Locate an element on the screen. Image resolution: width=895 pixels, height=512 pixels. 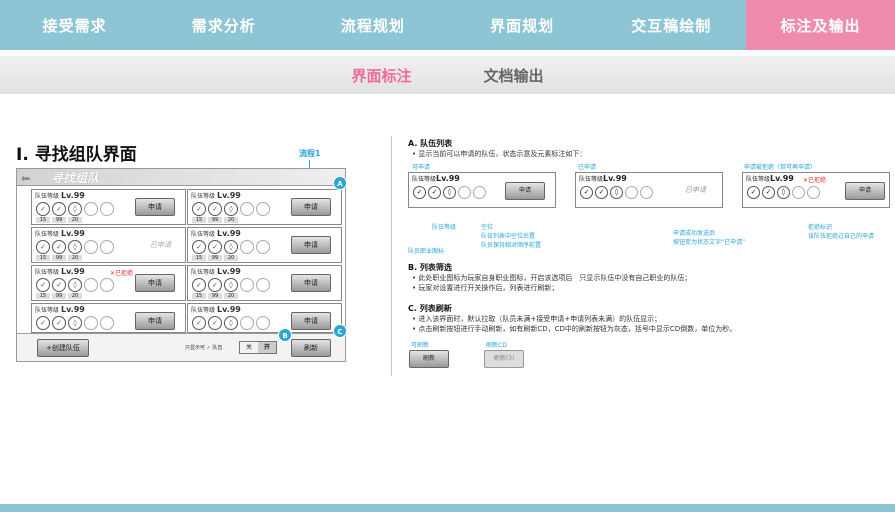
nav-tab-flow: 流程规划 is located at coordinates (372, 25).